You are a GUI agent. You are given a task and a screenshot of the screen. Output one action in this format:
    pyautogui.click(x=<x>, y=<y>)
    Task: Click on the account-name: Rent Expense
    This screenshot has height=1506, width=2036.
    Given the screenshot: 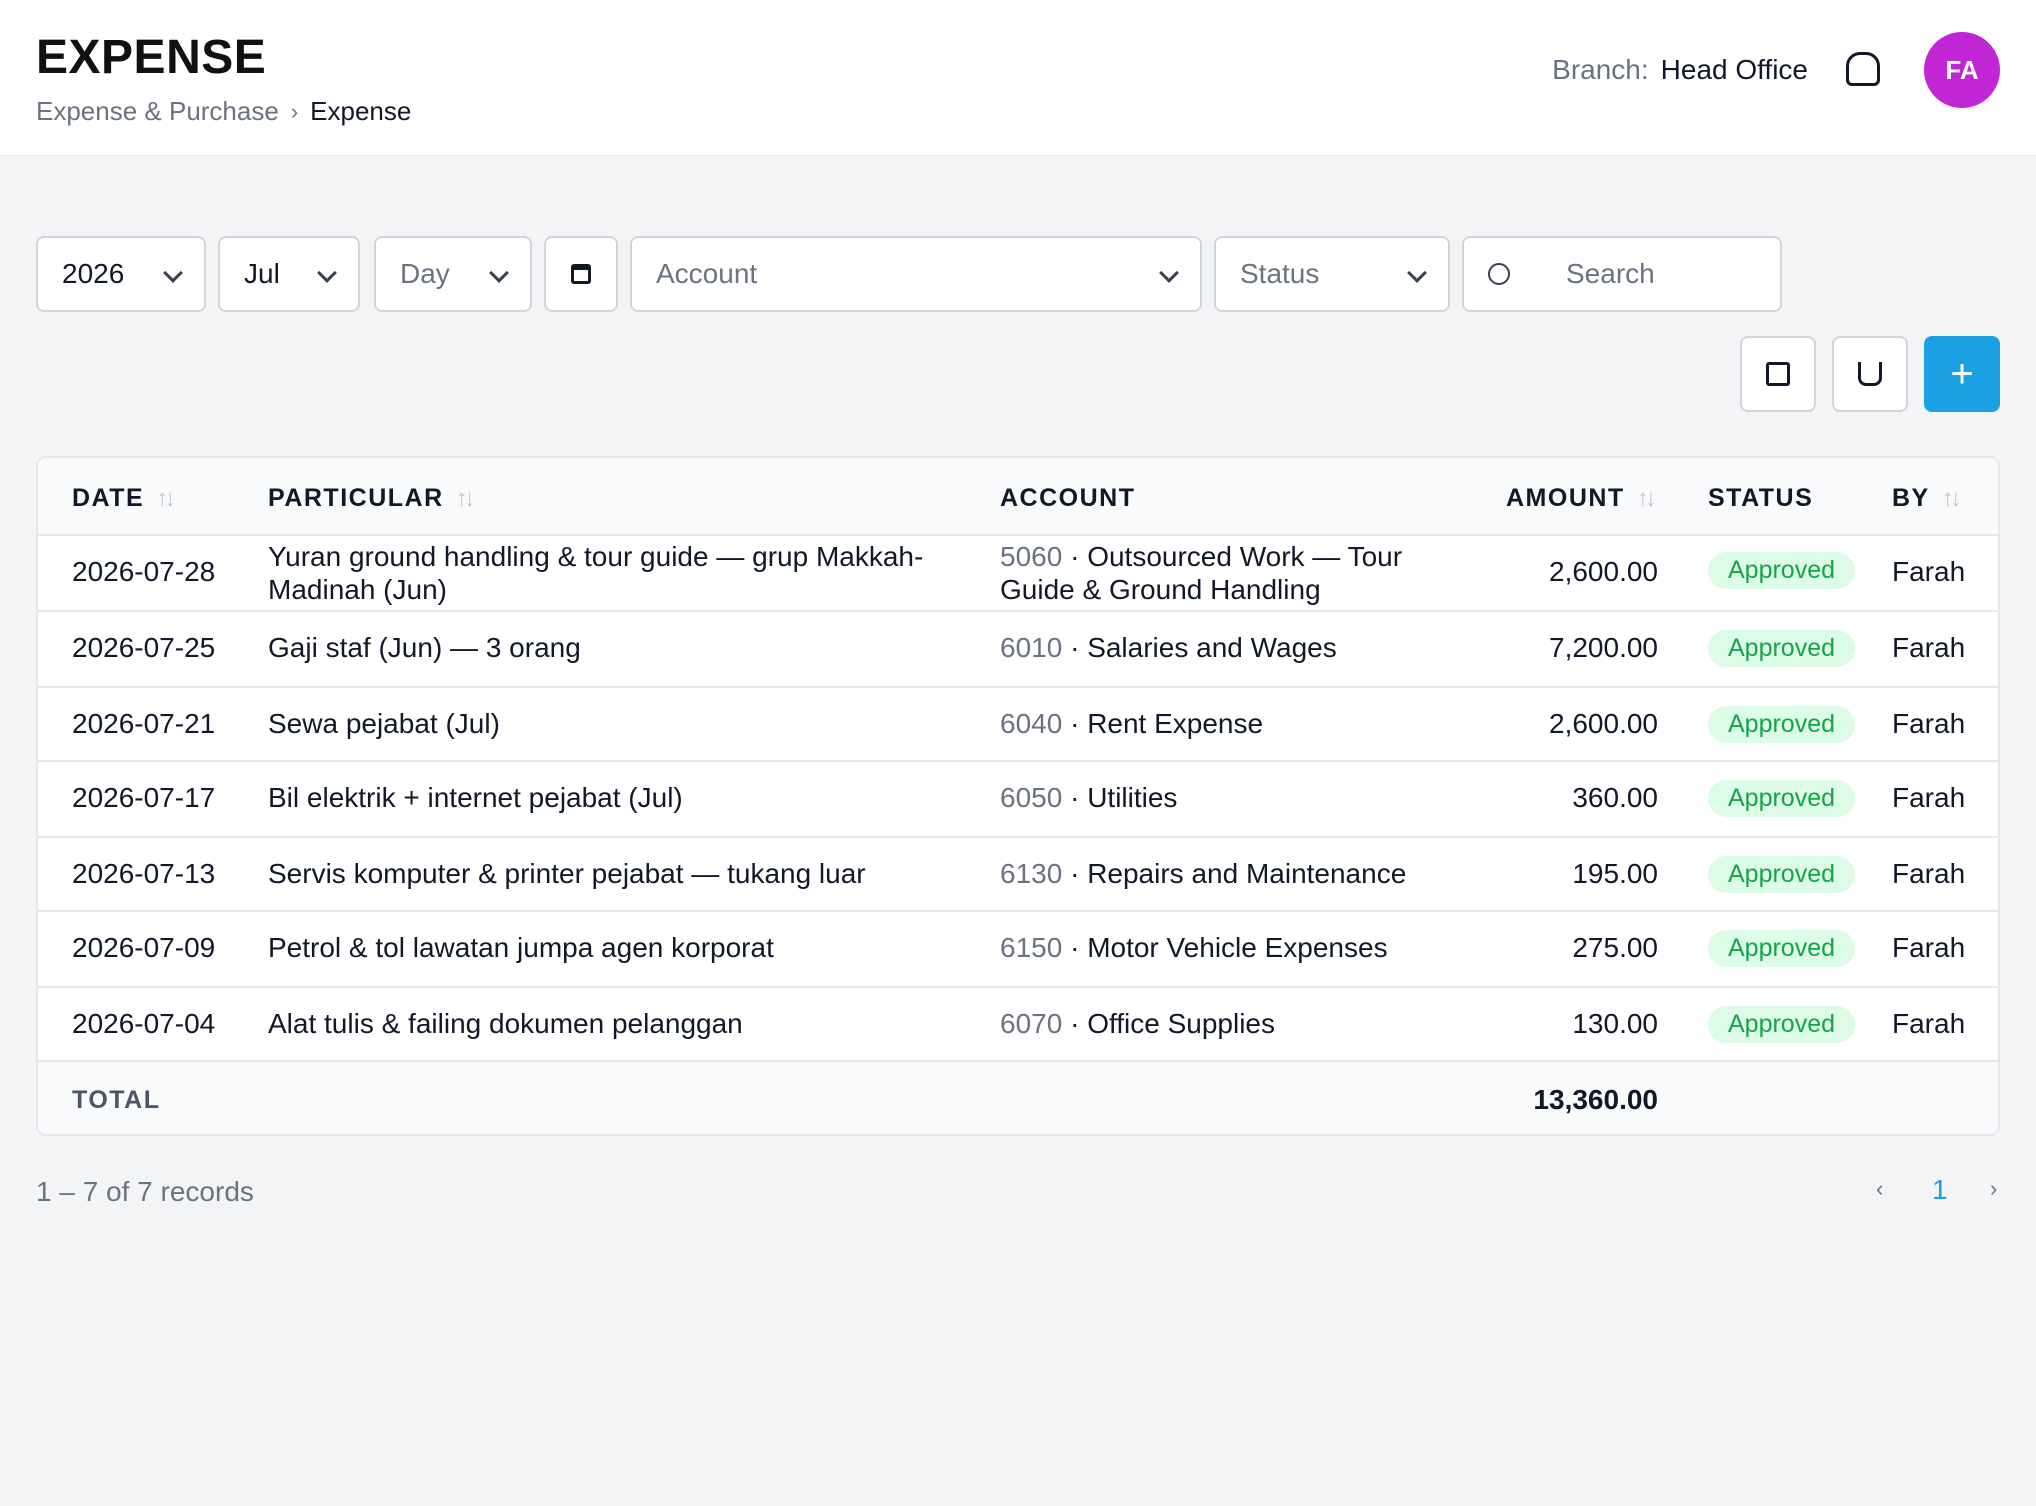 What is the action you would take?
    pyautogui.click(x=1175, y=723)
    